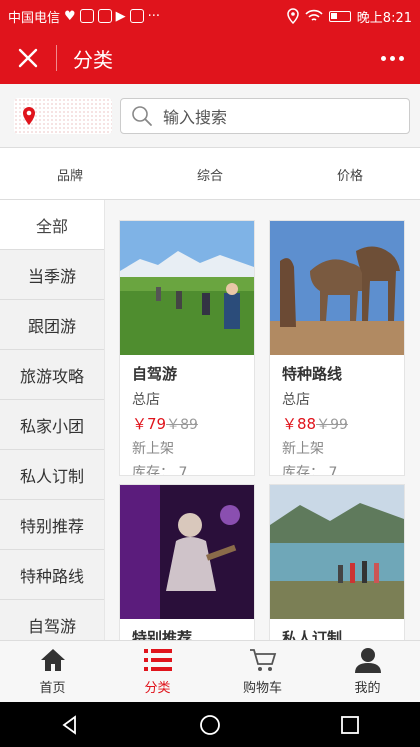 This screenshot has height=747, width=420. Describe the element at coordinates (120, 16) in the screenshot. I see `play-icon: ▶` at that location.